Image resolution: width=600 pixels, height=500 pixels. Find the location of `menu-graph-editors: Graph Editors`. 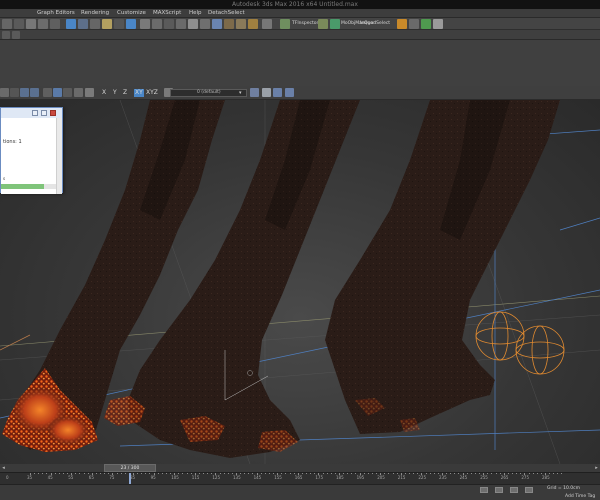

menu-graph-editors: Graph Editors is located at coordinates (56, 13).